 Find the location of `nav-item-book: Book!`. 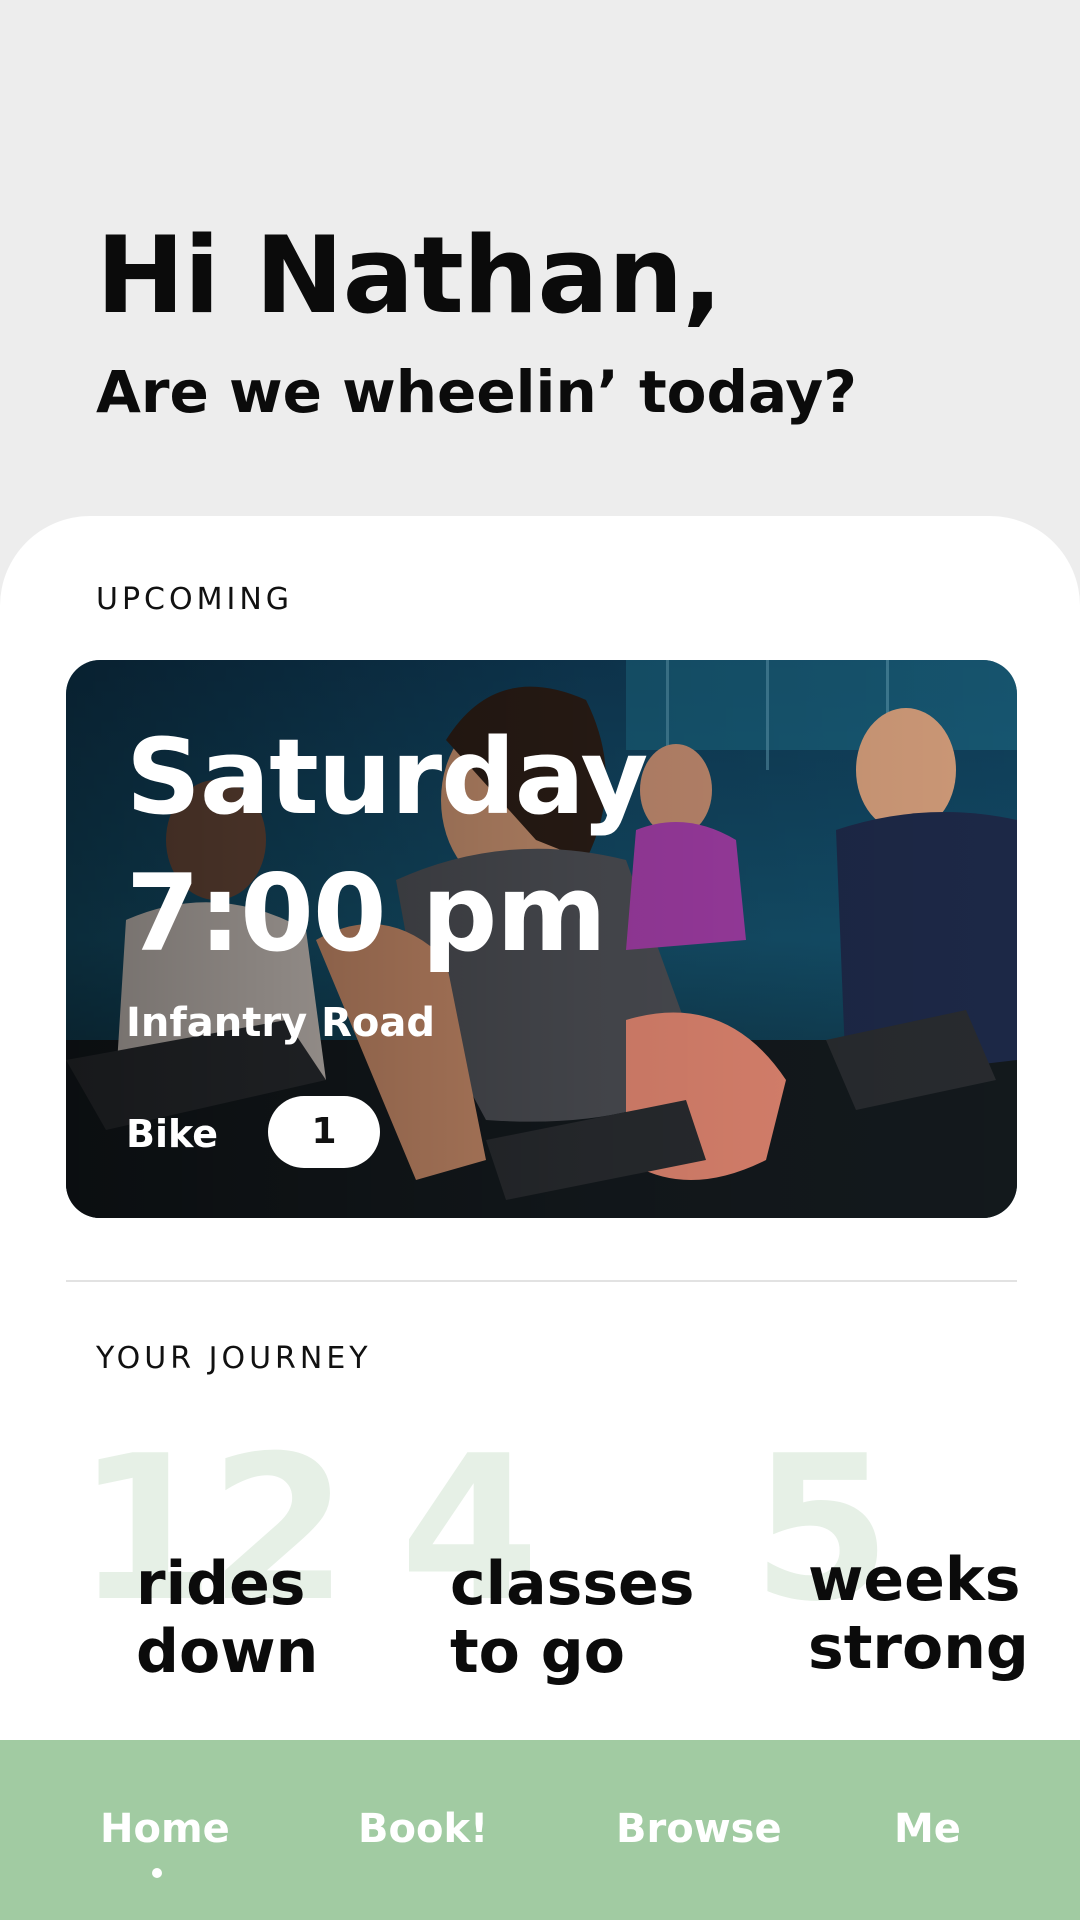

nav-item-book: Book! is located at coordinates (423, 1829).